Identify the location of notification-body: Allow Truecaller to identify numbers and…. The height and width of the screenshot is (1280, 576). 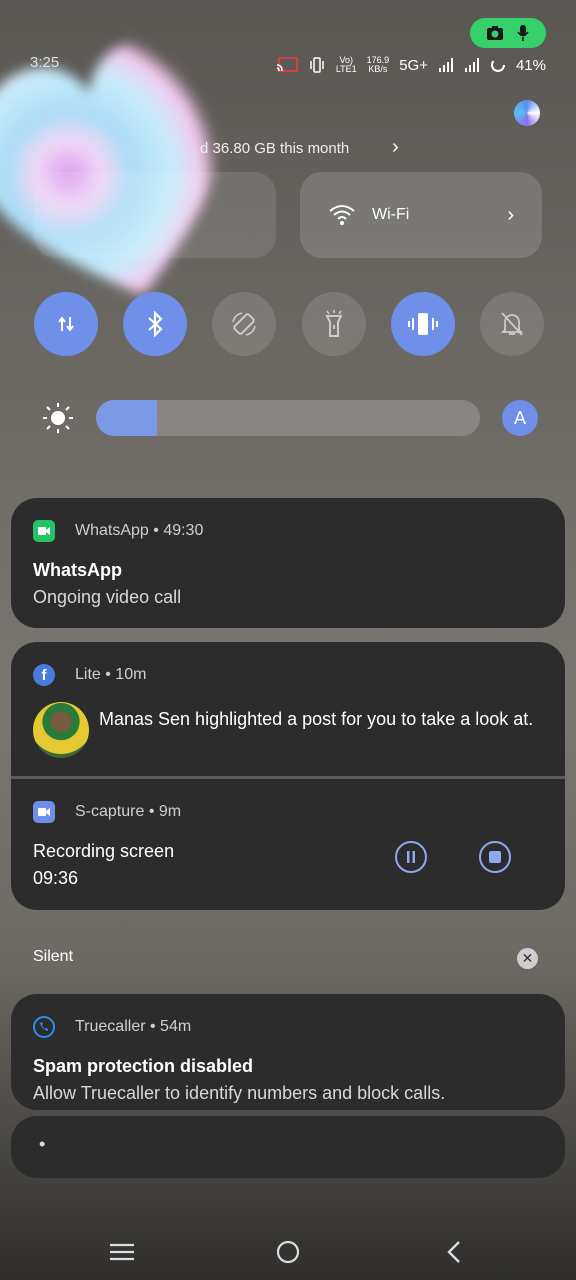
(239, 1093).